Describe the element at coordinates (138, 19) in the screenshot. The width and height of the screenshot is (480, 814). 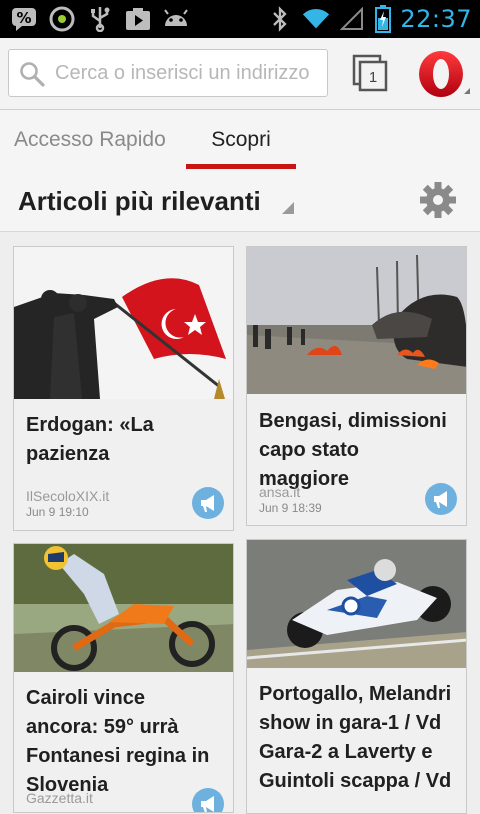
I see `play-store-icon` at that location.